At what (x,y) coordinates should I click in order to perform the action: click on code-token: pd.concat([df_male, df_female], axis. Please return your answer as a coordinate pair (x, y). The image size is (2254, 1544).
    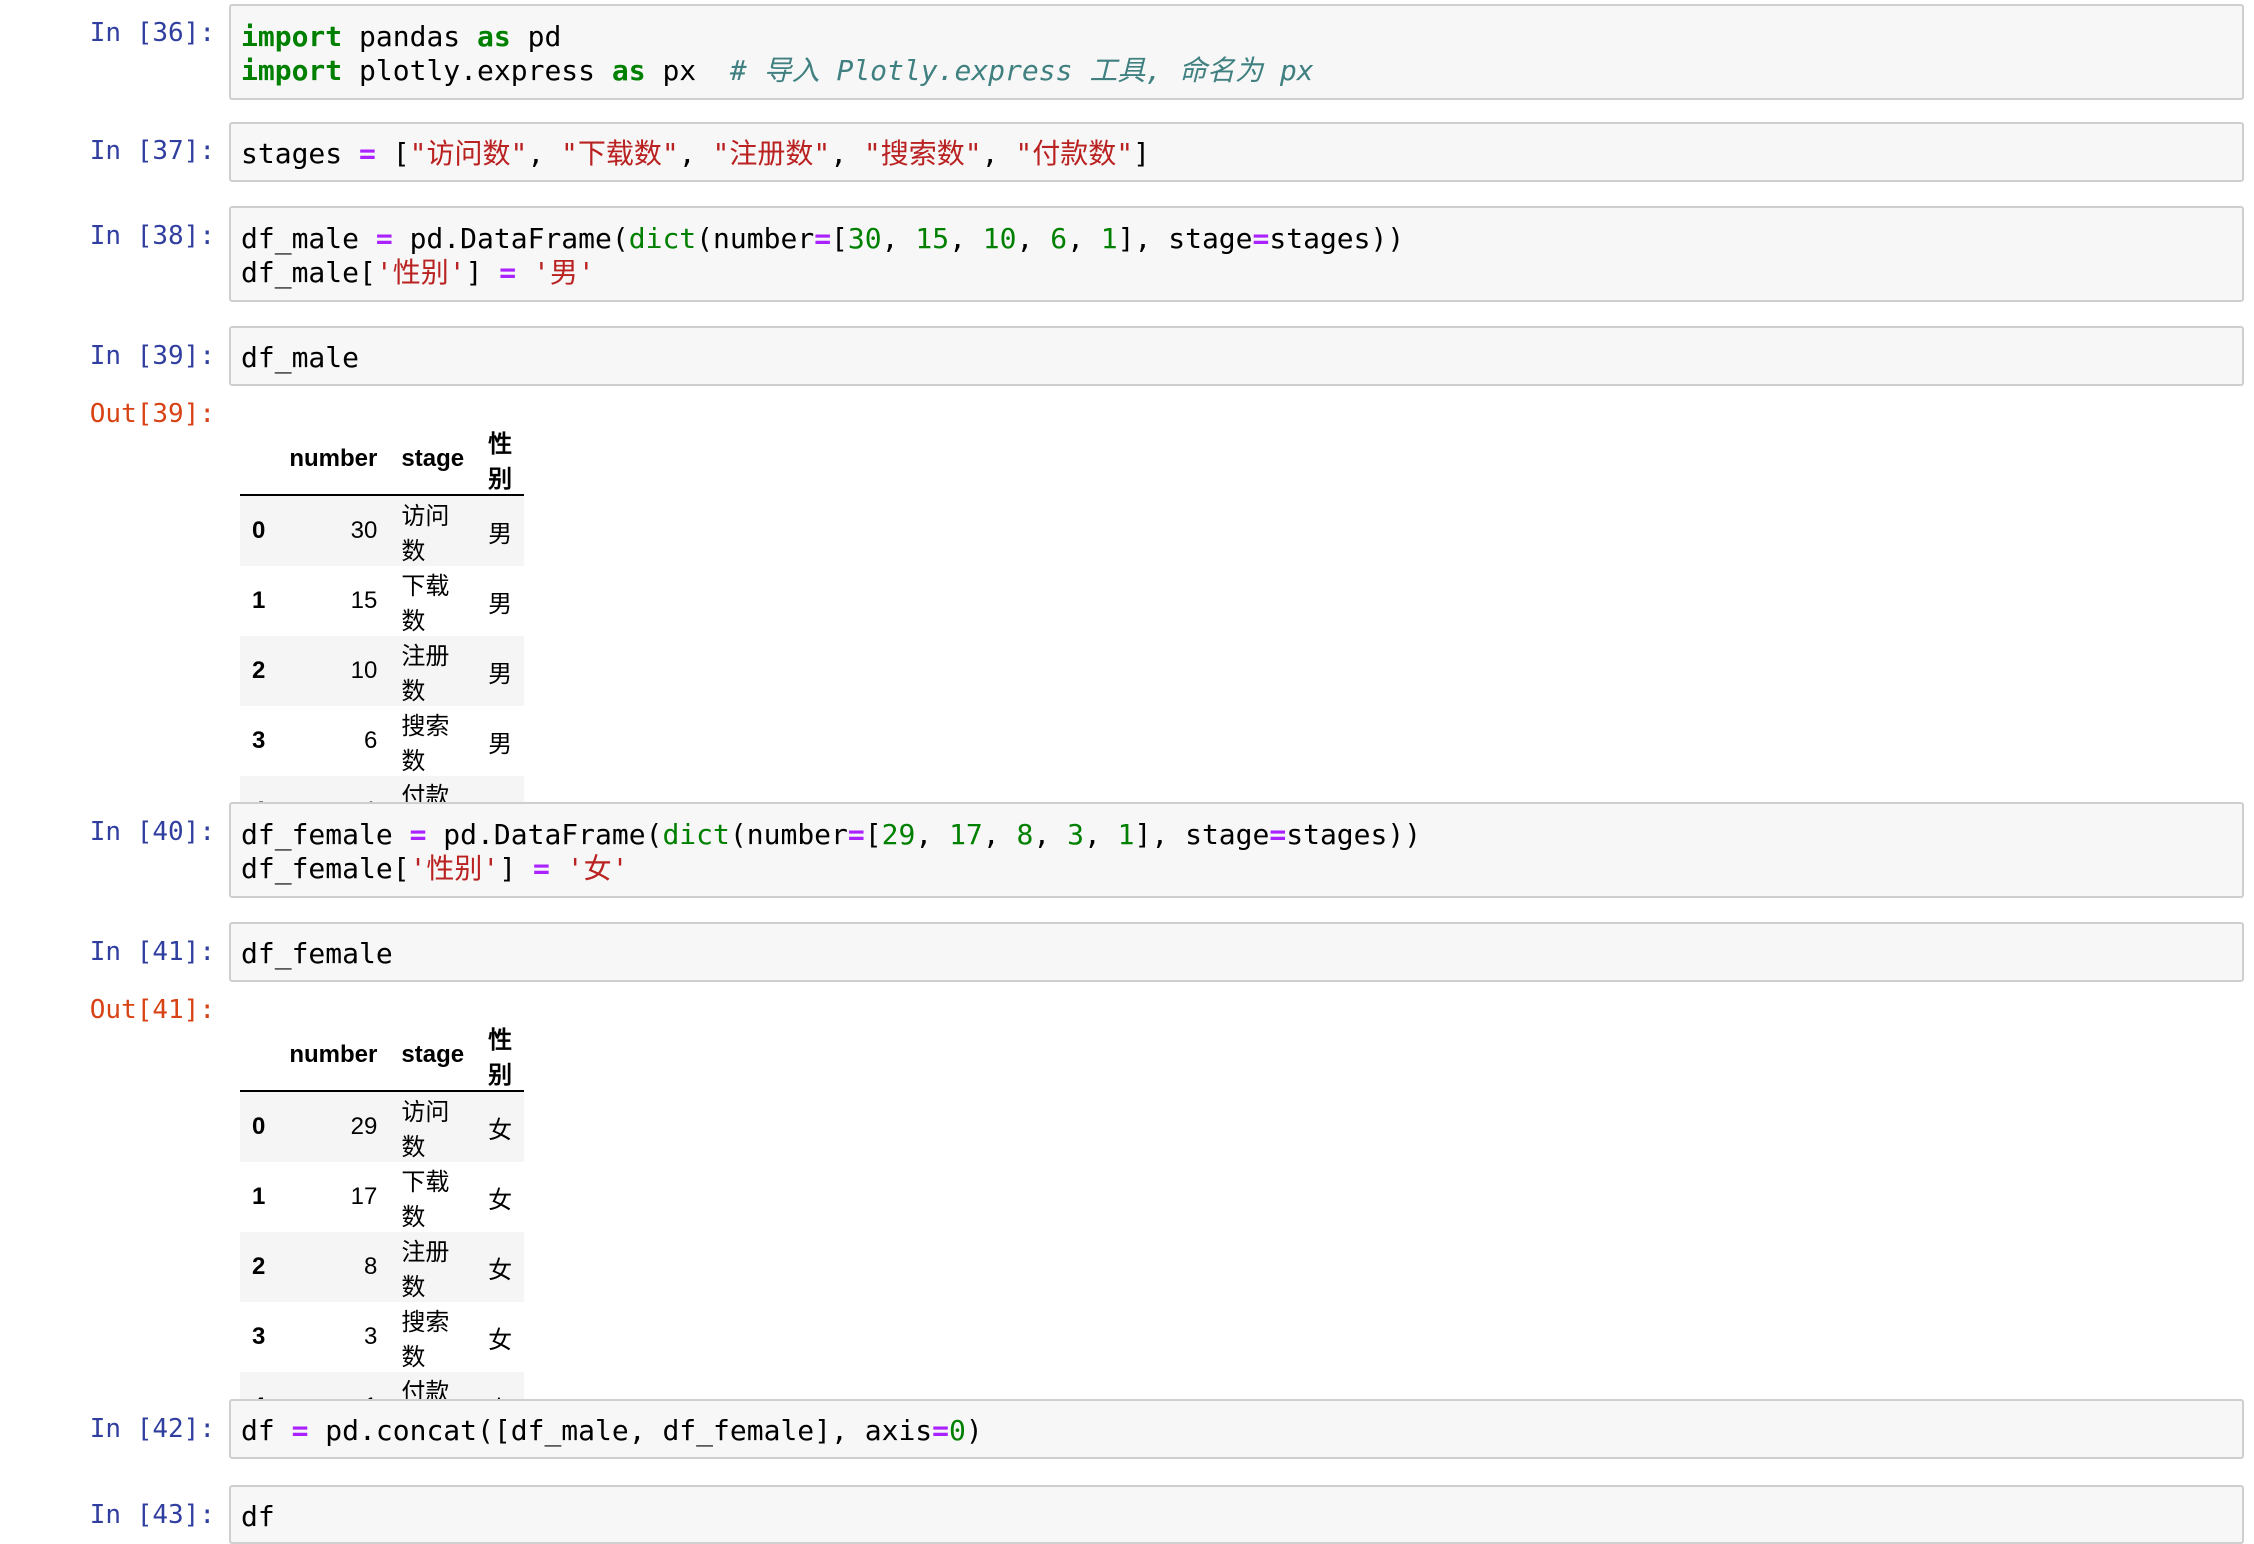
    Looking at the image, I should click on (620, 1430).